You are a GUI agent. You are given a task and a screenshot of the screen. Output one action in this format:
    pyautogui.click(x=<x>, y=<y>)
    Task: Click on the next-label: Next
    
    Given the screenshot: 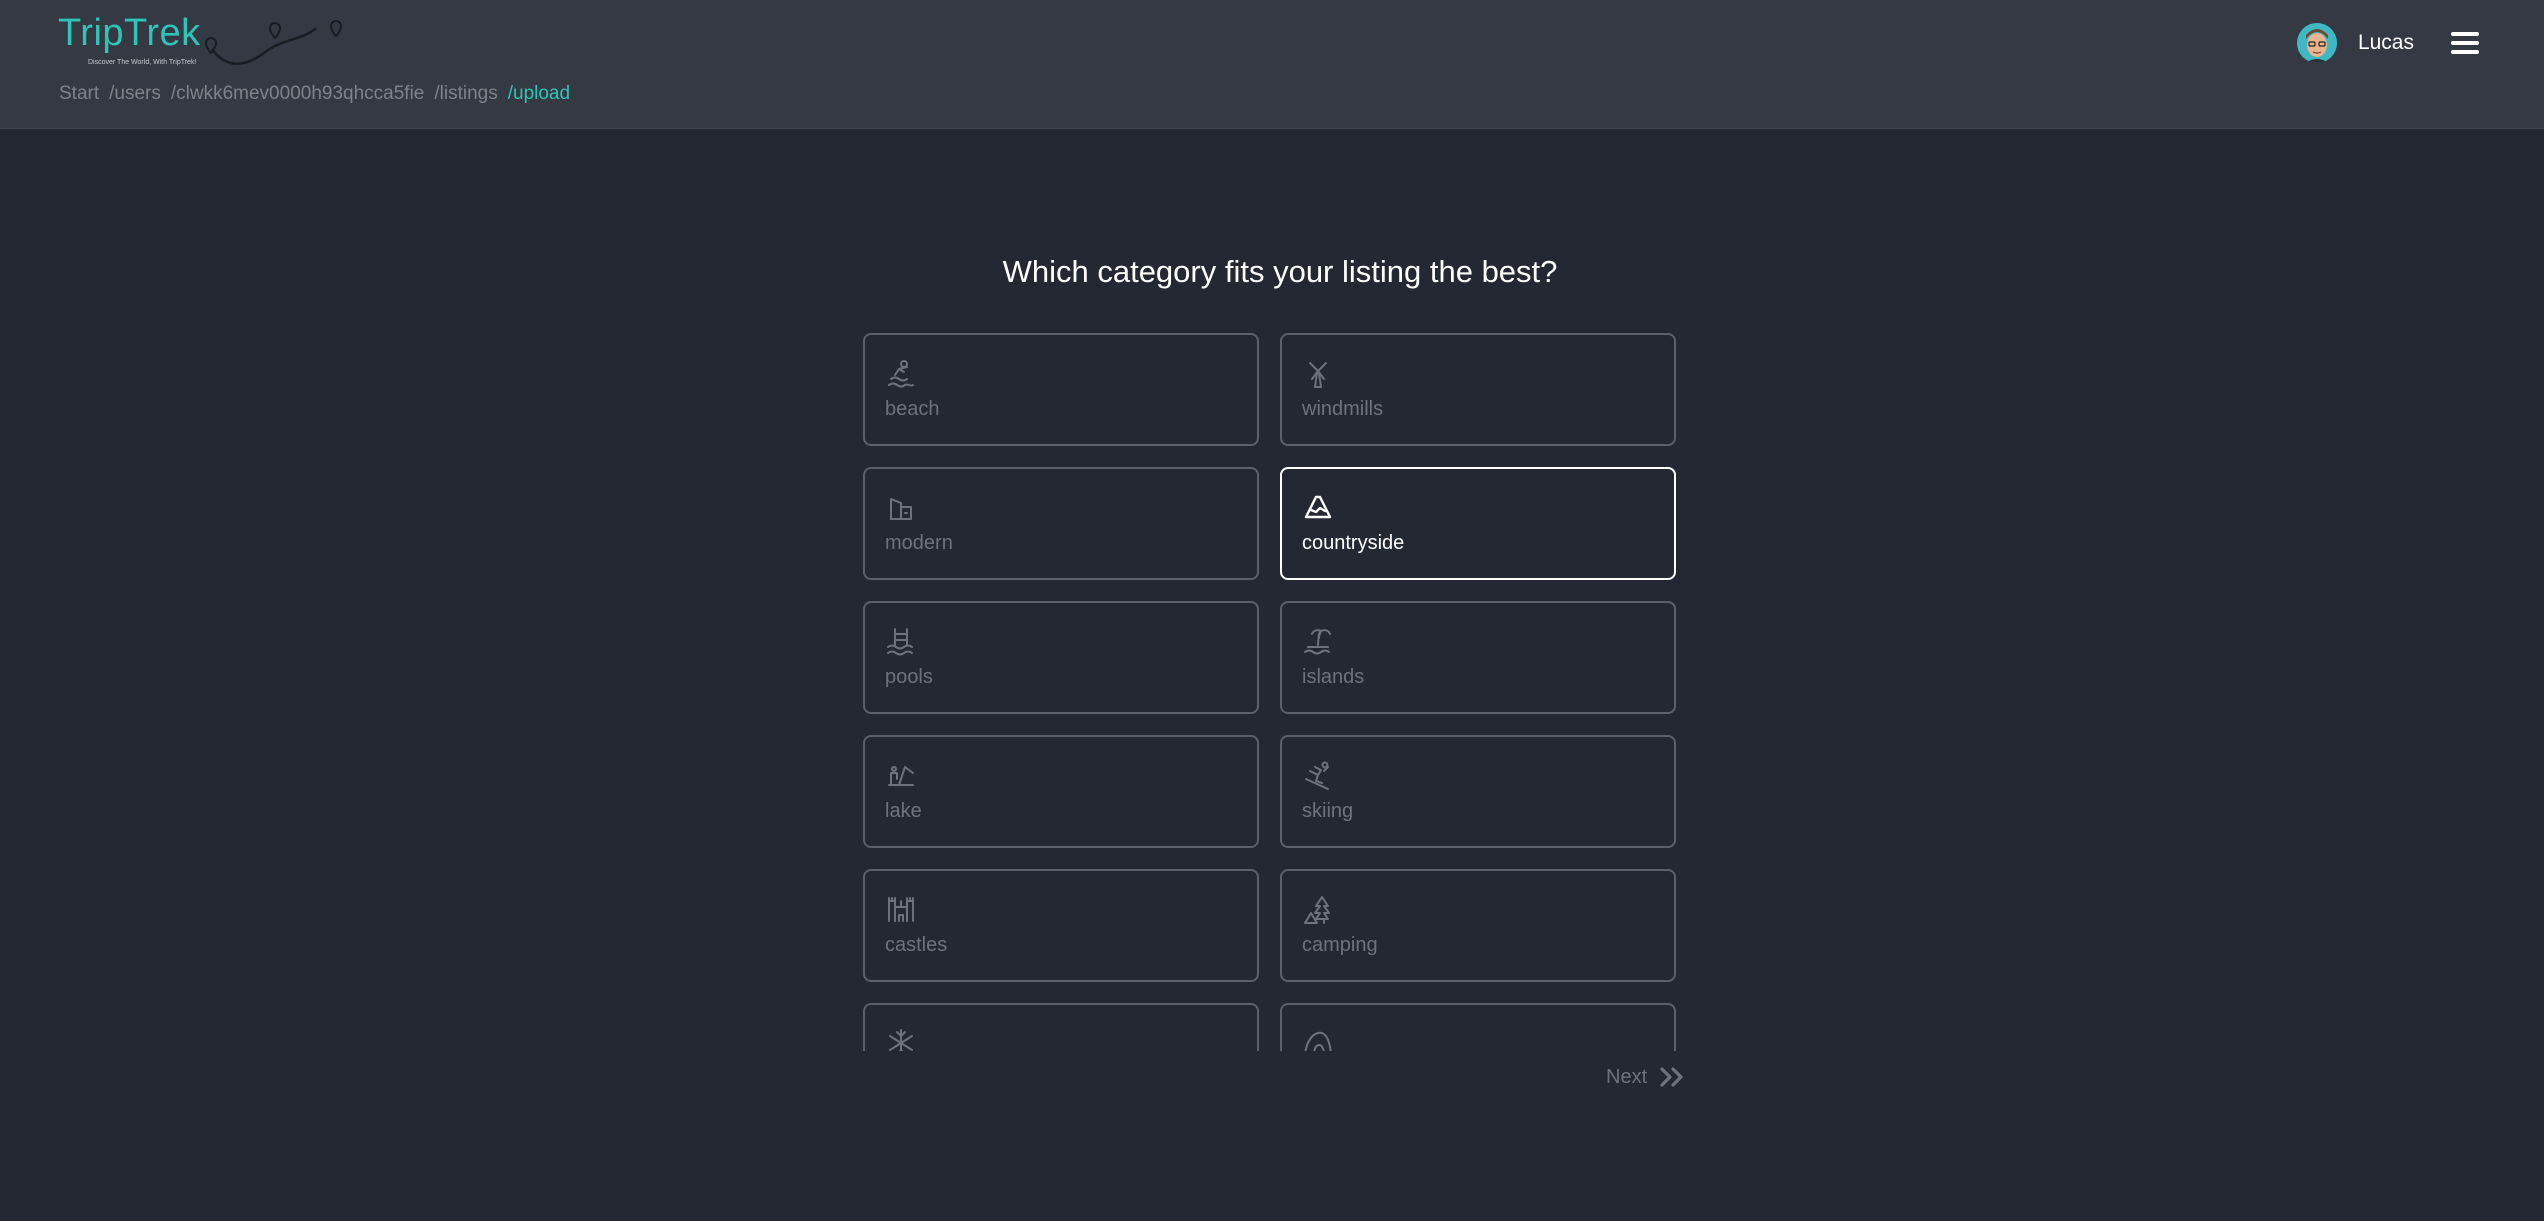 What is the action you would take?
    pyautogui.click(x=1627, y=1076)
    